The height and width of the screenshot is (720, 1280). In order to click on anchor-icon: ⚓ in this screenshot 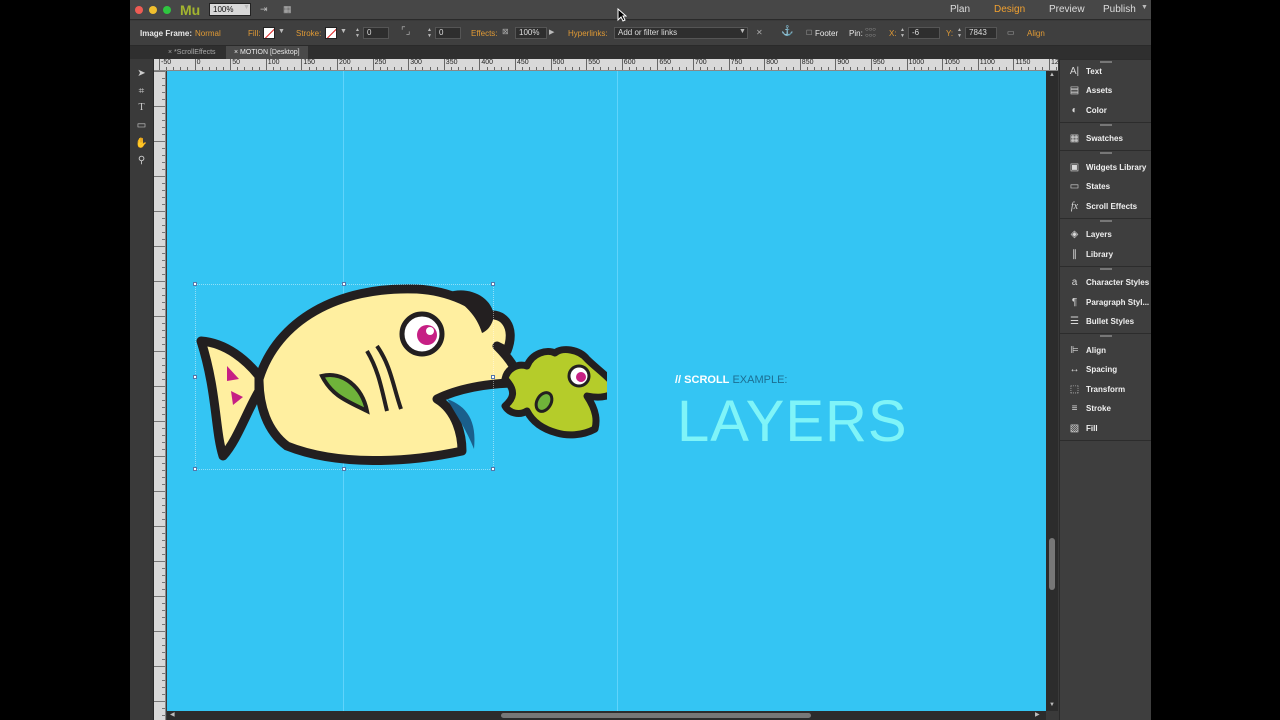, I will do `click(787, 31)`.